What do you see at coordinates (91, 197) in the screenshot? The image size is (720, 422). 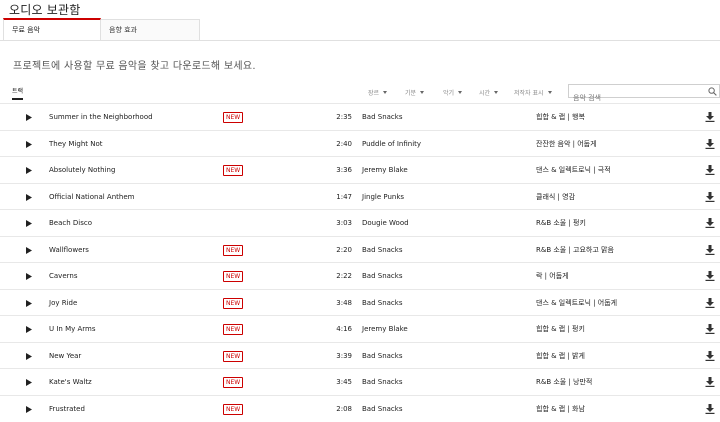 I see `track-title: Official National Anthem` at bounding box center [91, 197].